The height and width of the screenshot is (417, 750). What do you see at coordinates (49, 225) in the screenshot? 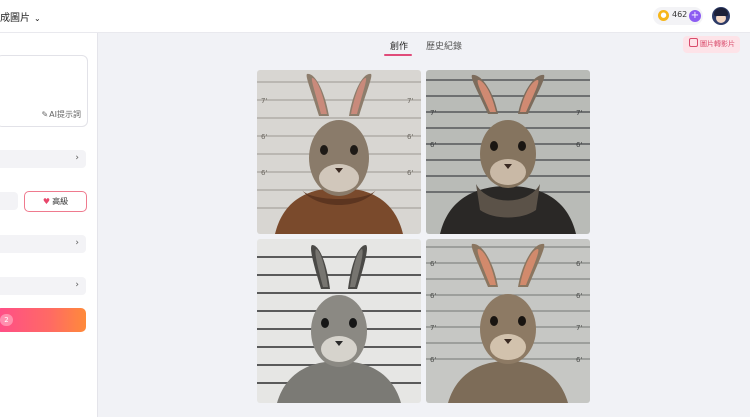
I see `settings-sidebar: ✎AI提示詞 › ♥ 高級 › › 2` at bounding box center [49, 225].